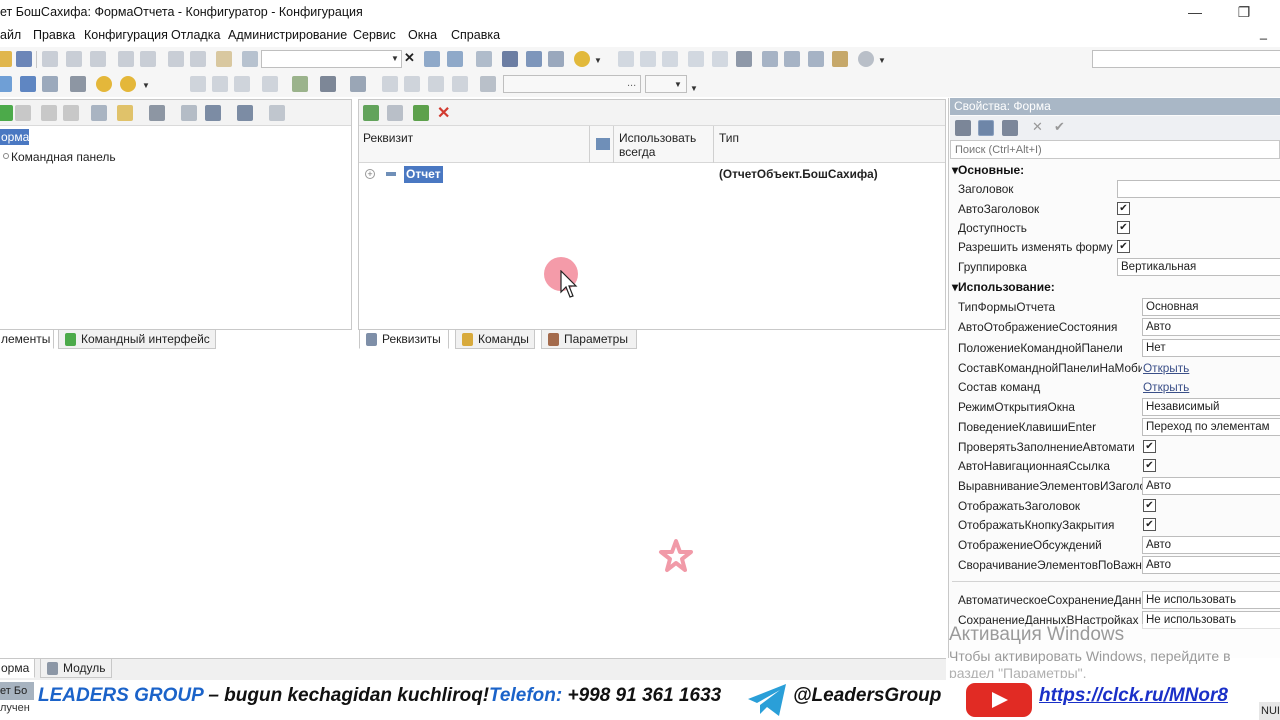 The width and height of the screenshot is (1280, 720). Describe the element at coordinates (388, 138) in the screenshot. I see `column-attribute: Реквизит` at that location.